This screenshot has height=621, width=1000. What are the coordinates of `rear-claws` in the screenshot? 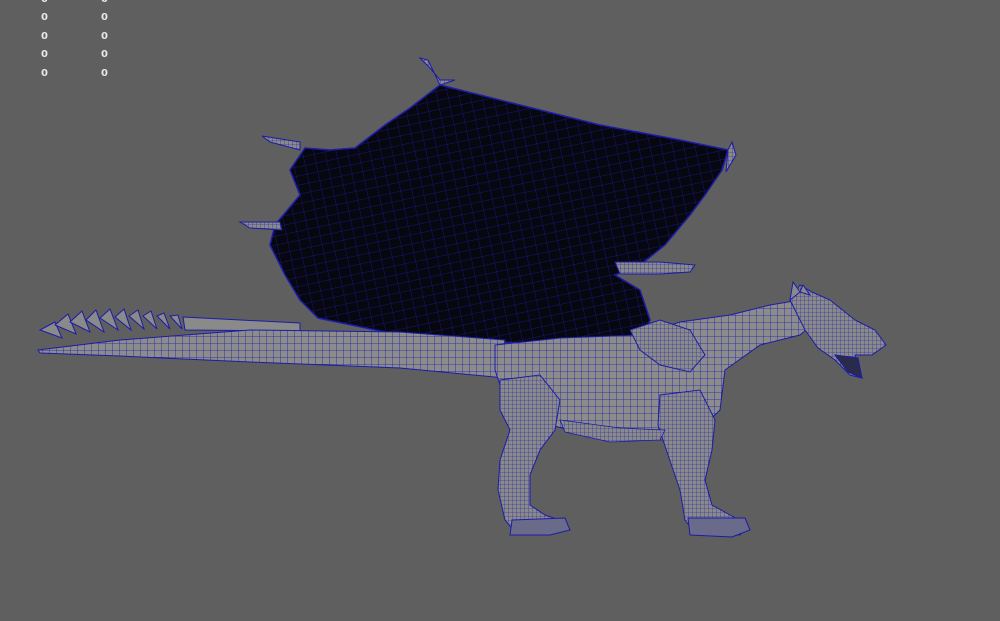 It's located at (540, 526).